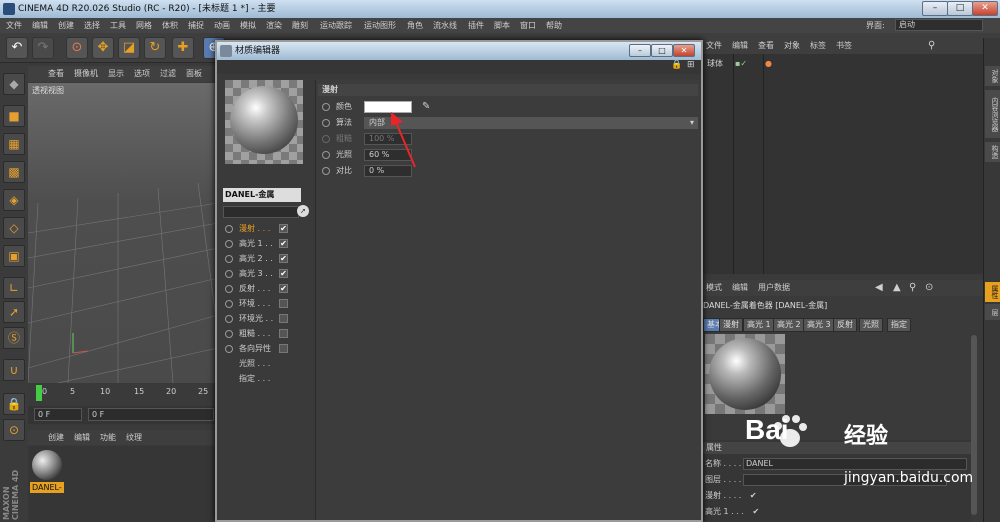  What do you see at coordinates (56, 437) in the screenshot?
I see `mm-menu-create: 创建` at bounding box center [56, 437].